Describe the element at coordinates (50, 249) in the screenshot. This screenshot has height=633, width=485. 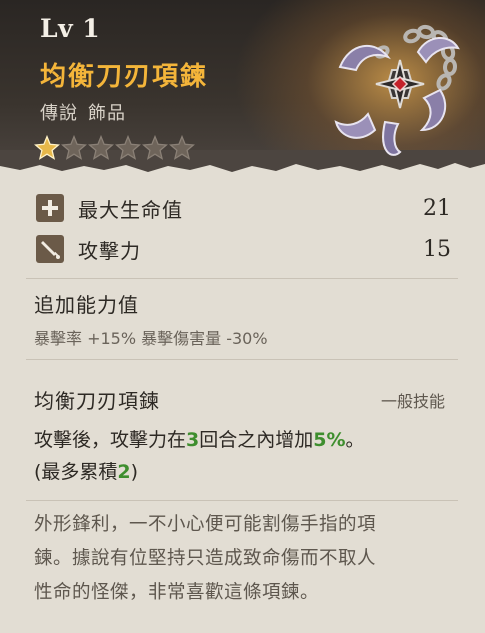
I see `sword-icon` at that location.